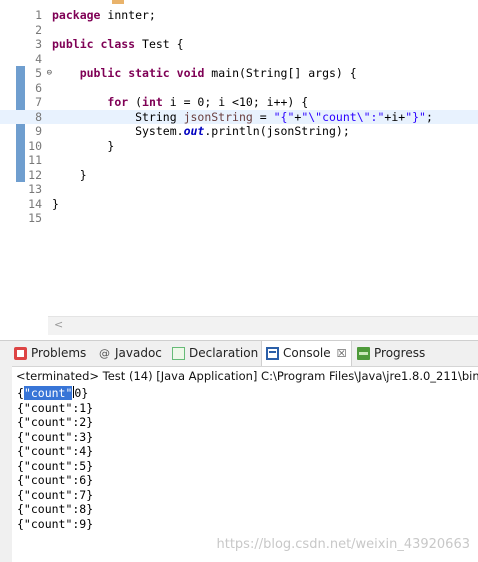  What do you see at coordinates (118, 44) in the screenshot?
I see `code-text: public class Test {` at bounding box center [118, 44].